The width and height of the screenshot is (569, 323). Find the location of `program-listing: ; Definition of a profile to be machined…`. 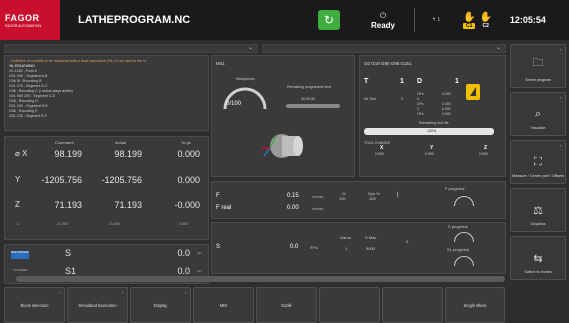

program-listing: ; Definition of a profile to be machined… is located at coordinates (106, 93).